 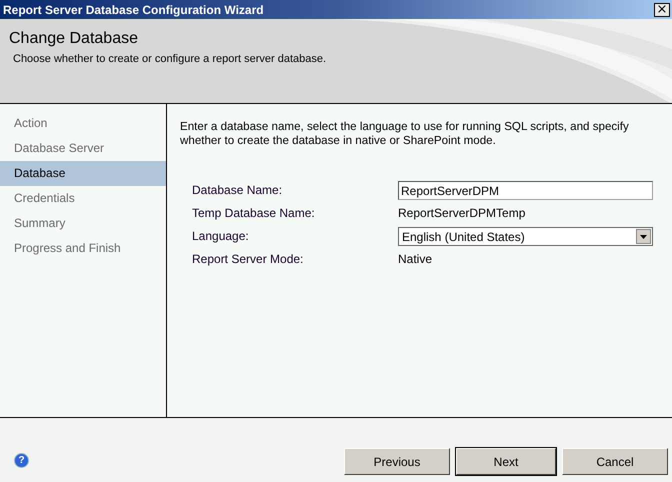 What do you see at coordinates (133, 9) in the screenshot?
I see `window-title: Report Server Database Configuration Wizard` at bounding box center [133, 9].